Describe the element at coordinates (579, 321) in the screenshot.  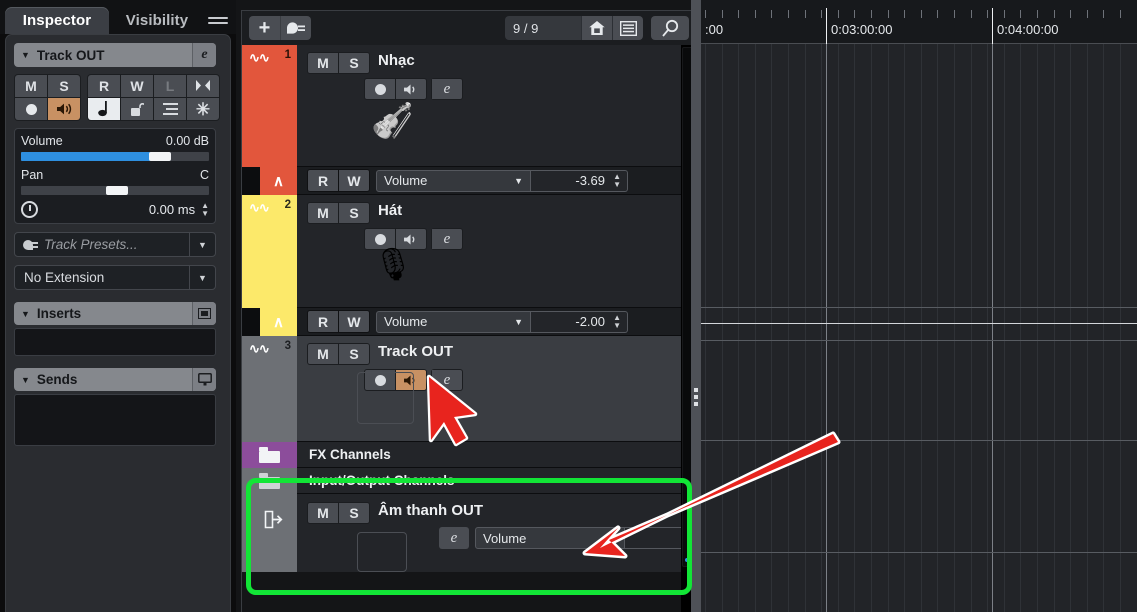
I see `automation-value-field: -2.00 ▲ ▼` at that location.